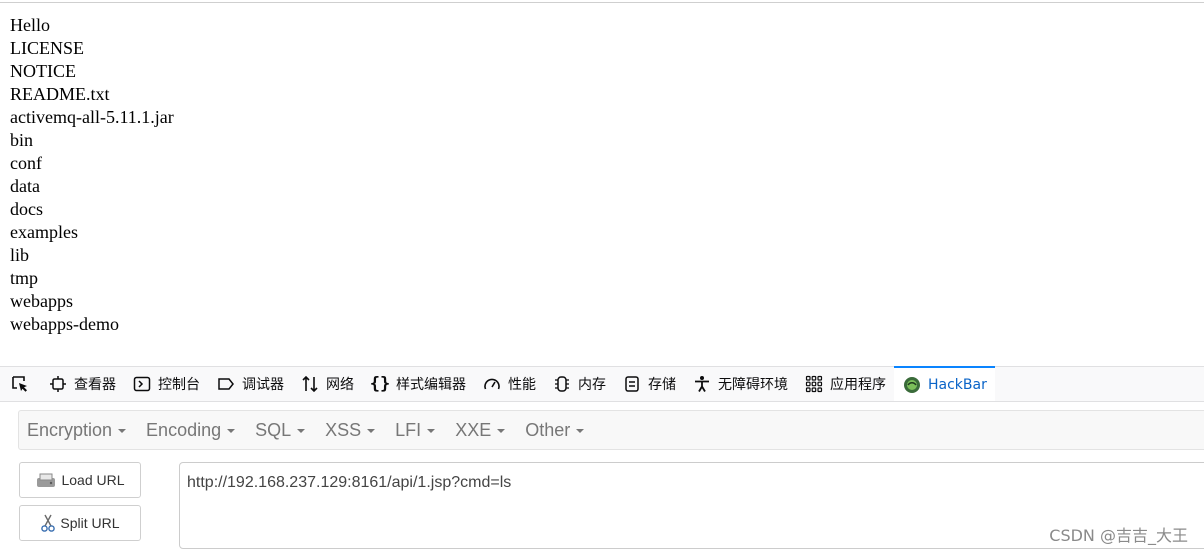  I want to click on hackbar-icon, so click(912, 385).